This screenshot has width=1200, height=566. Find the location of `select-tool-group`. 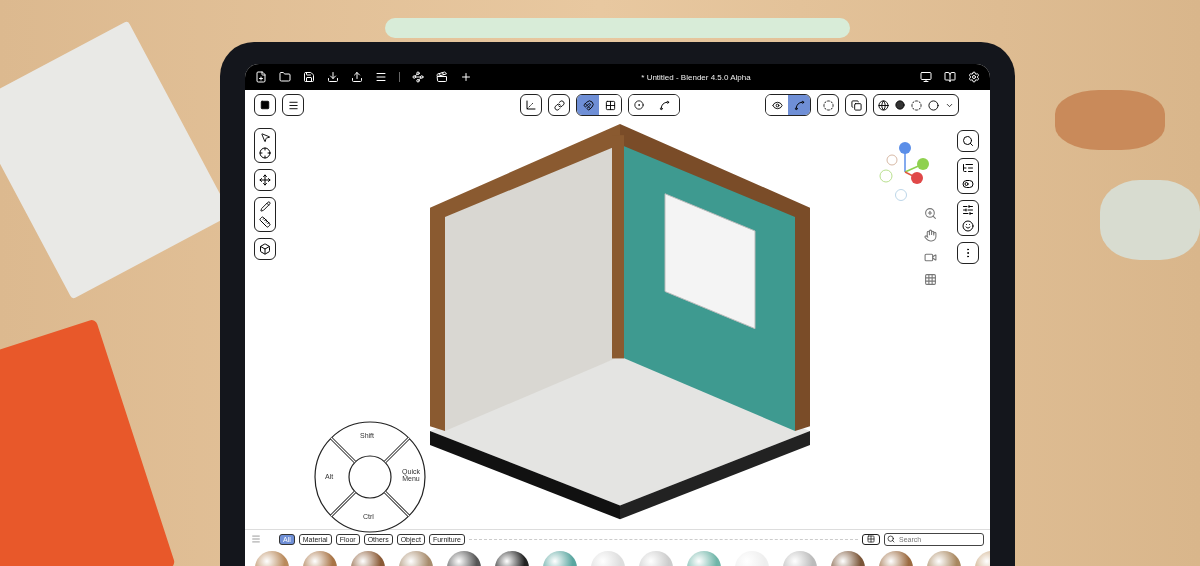

select-tool-group is located at coordinates (265, 145).